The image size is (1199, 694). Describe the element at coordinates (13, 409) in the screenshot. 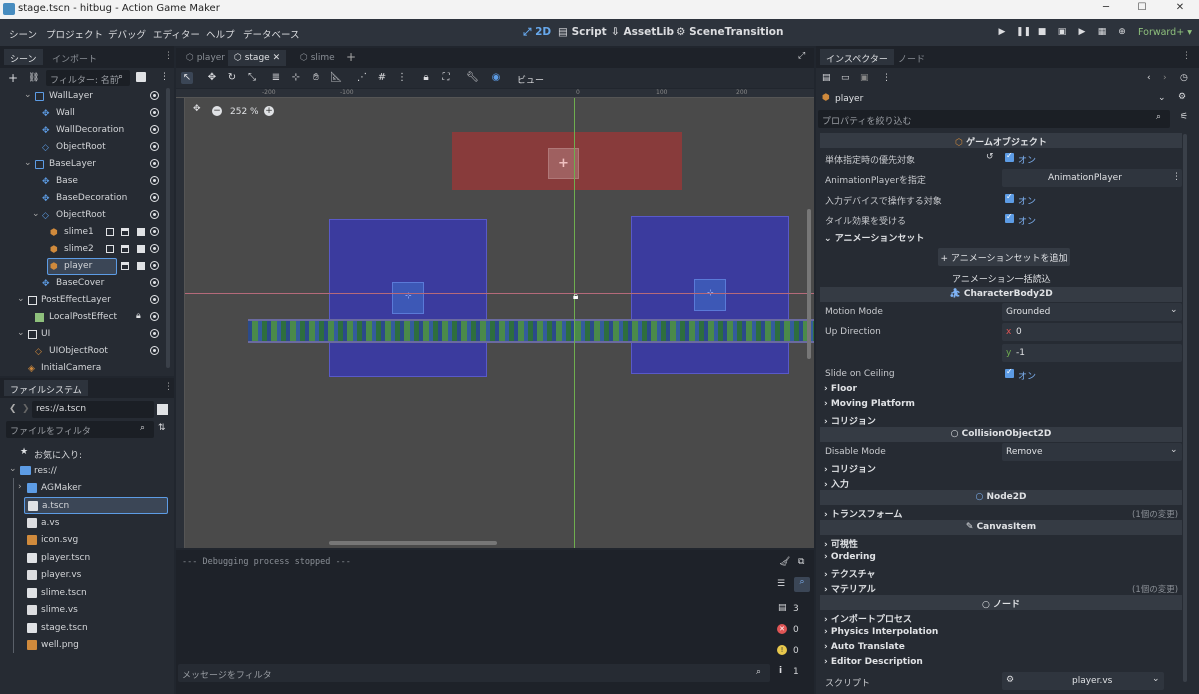

I see `back-icon: ❮` at that location.